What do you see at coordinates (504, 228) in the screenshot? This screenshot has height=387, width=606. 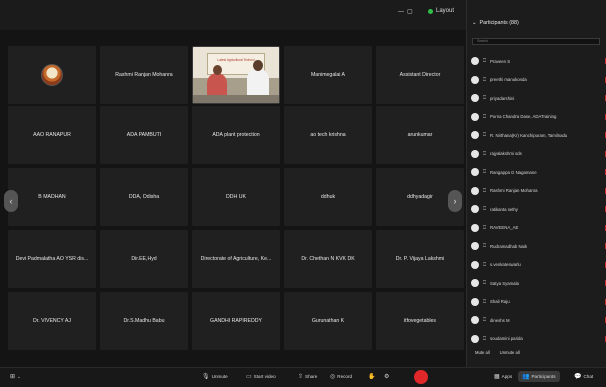 I see `participant-name: RAVEENA_AE` at bounding box center [504, 228].